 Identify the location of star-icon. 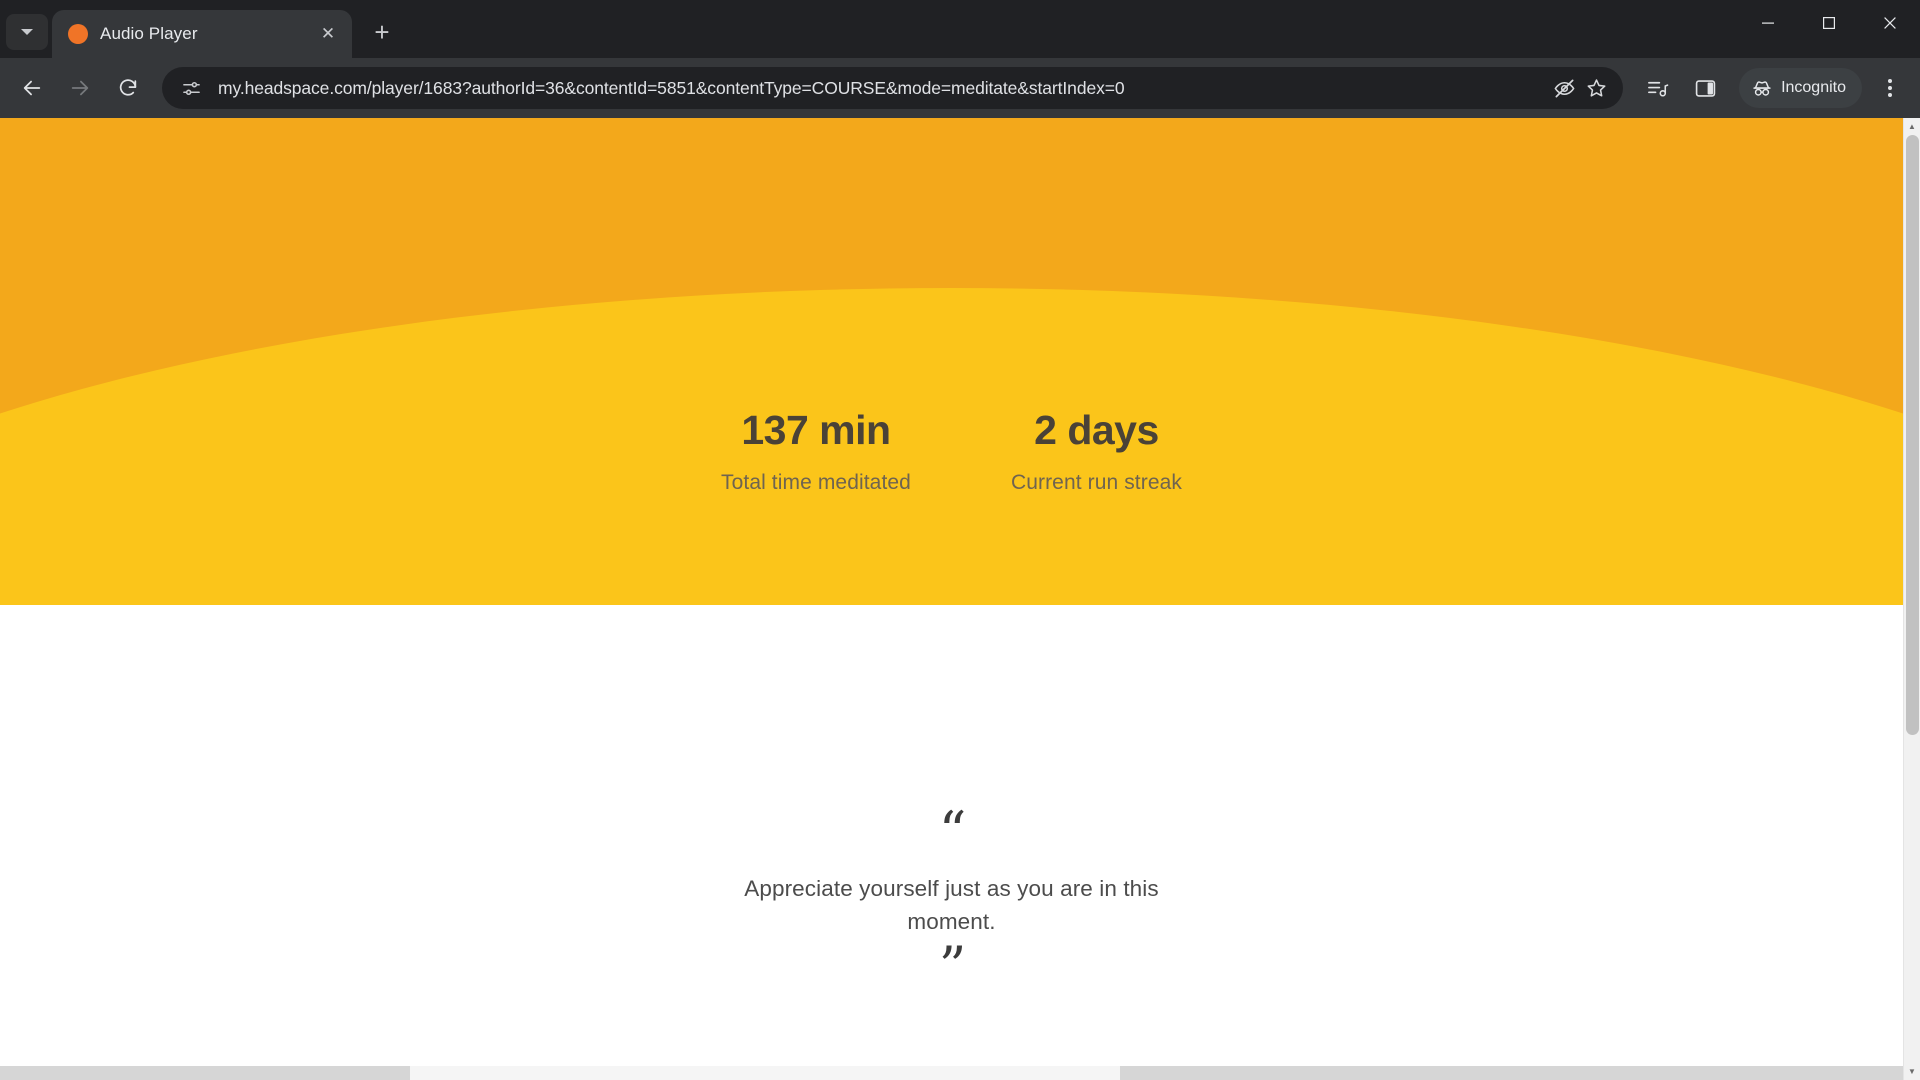
(1596, 87).